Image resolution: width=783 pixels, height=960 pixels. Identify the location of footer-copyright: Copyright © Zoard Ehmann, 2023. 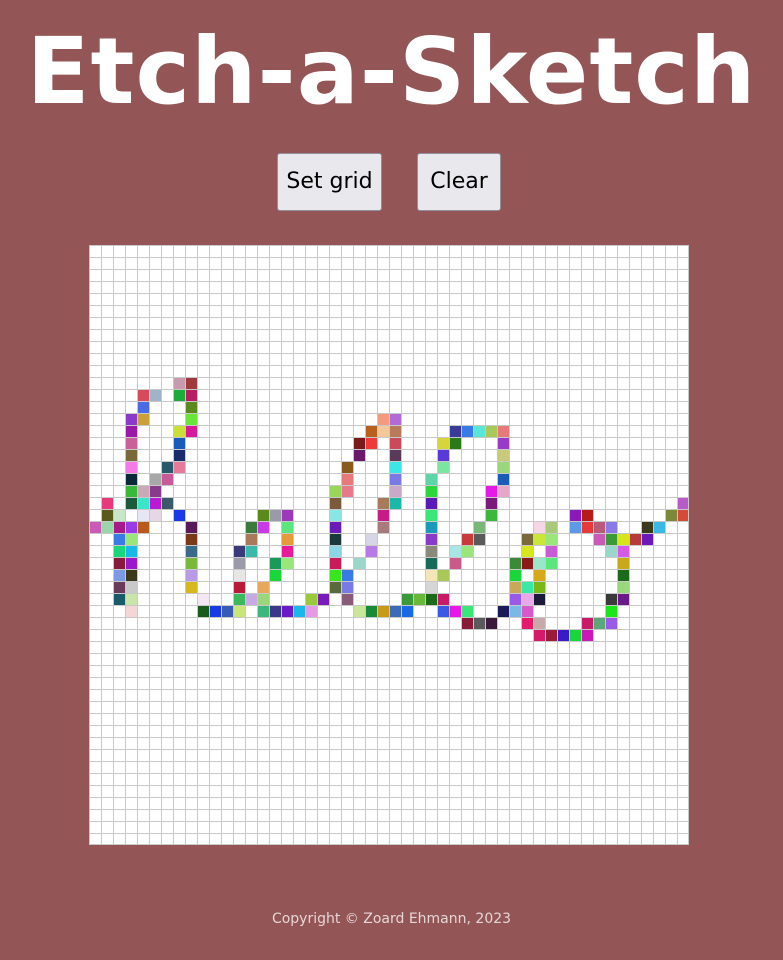
(391, 919).